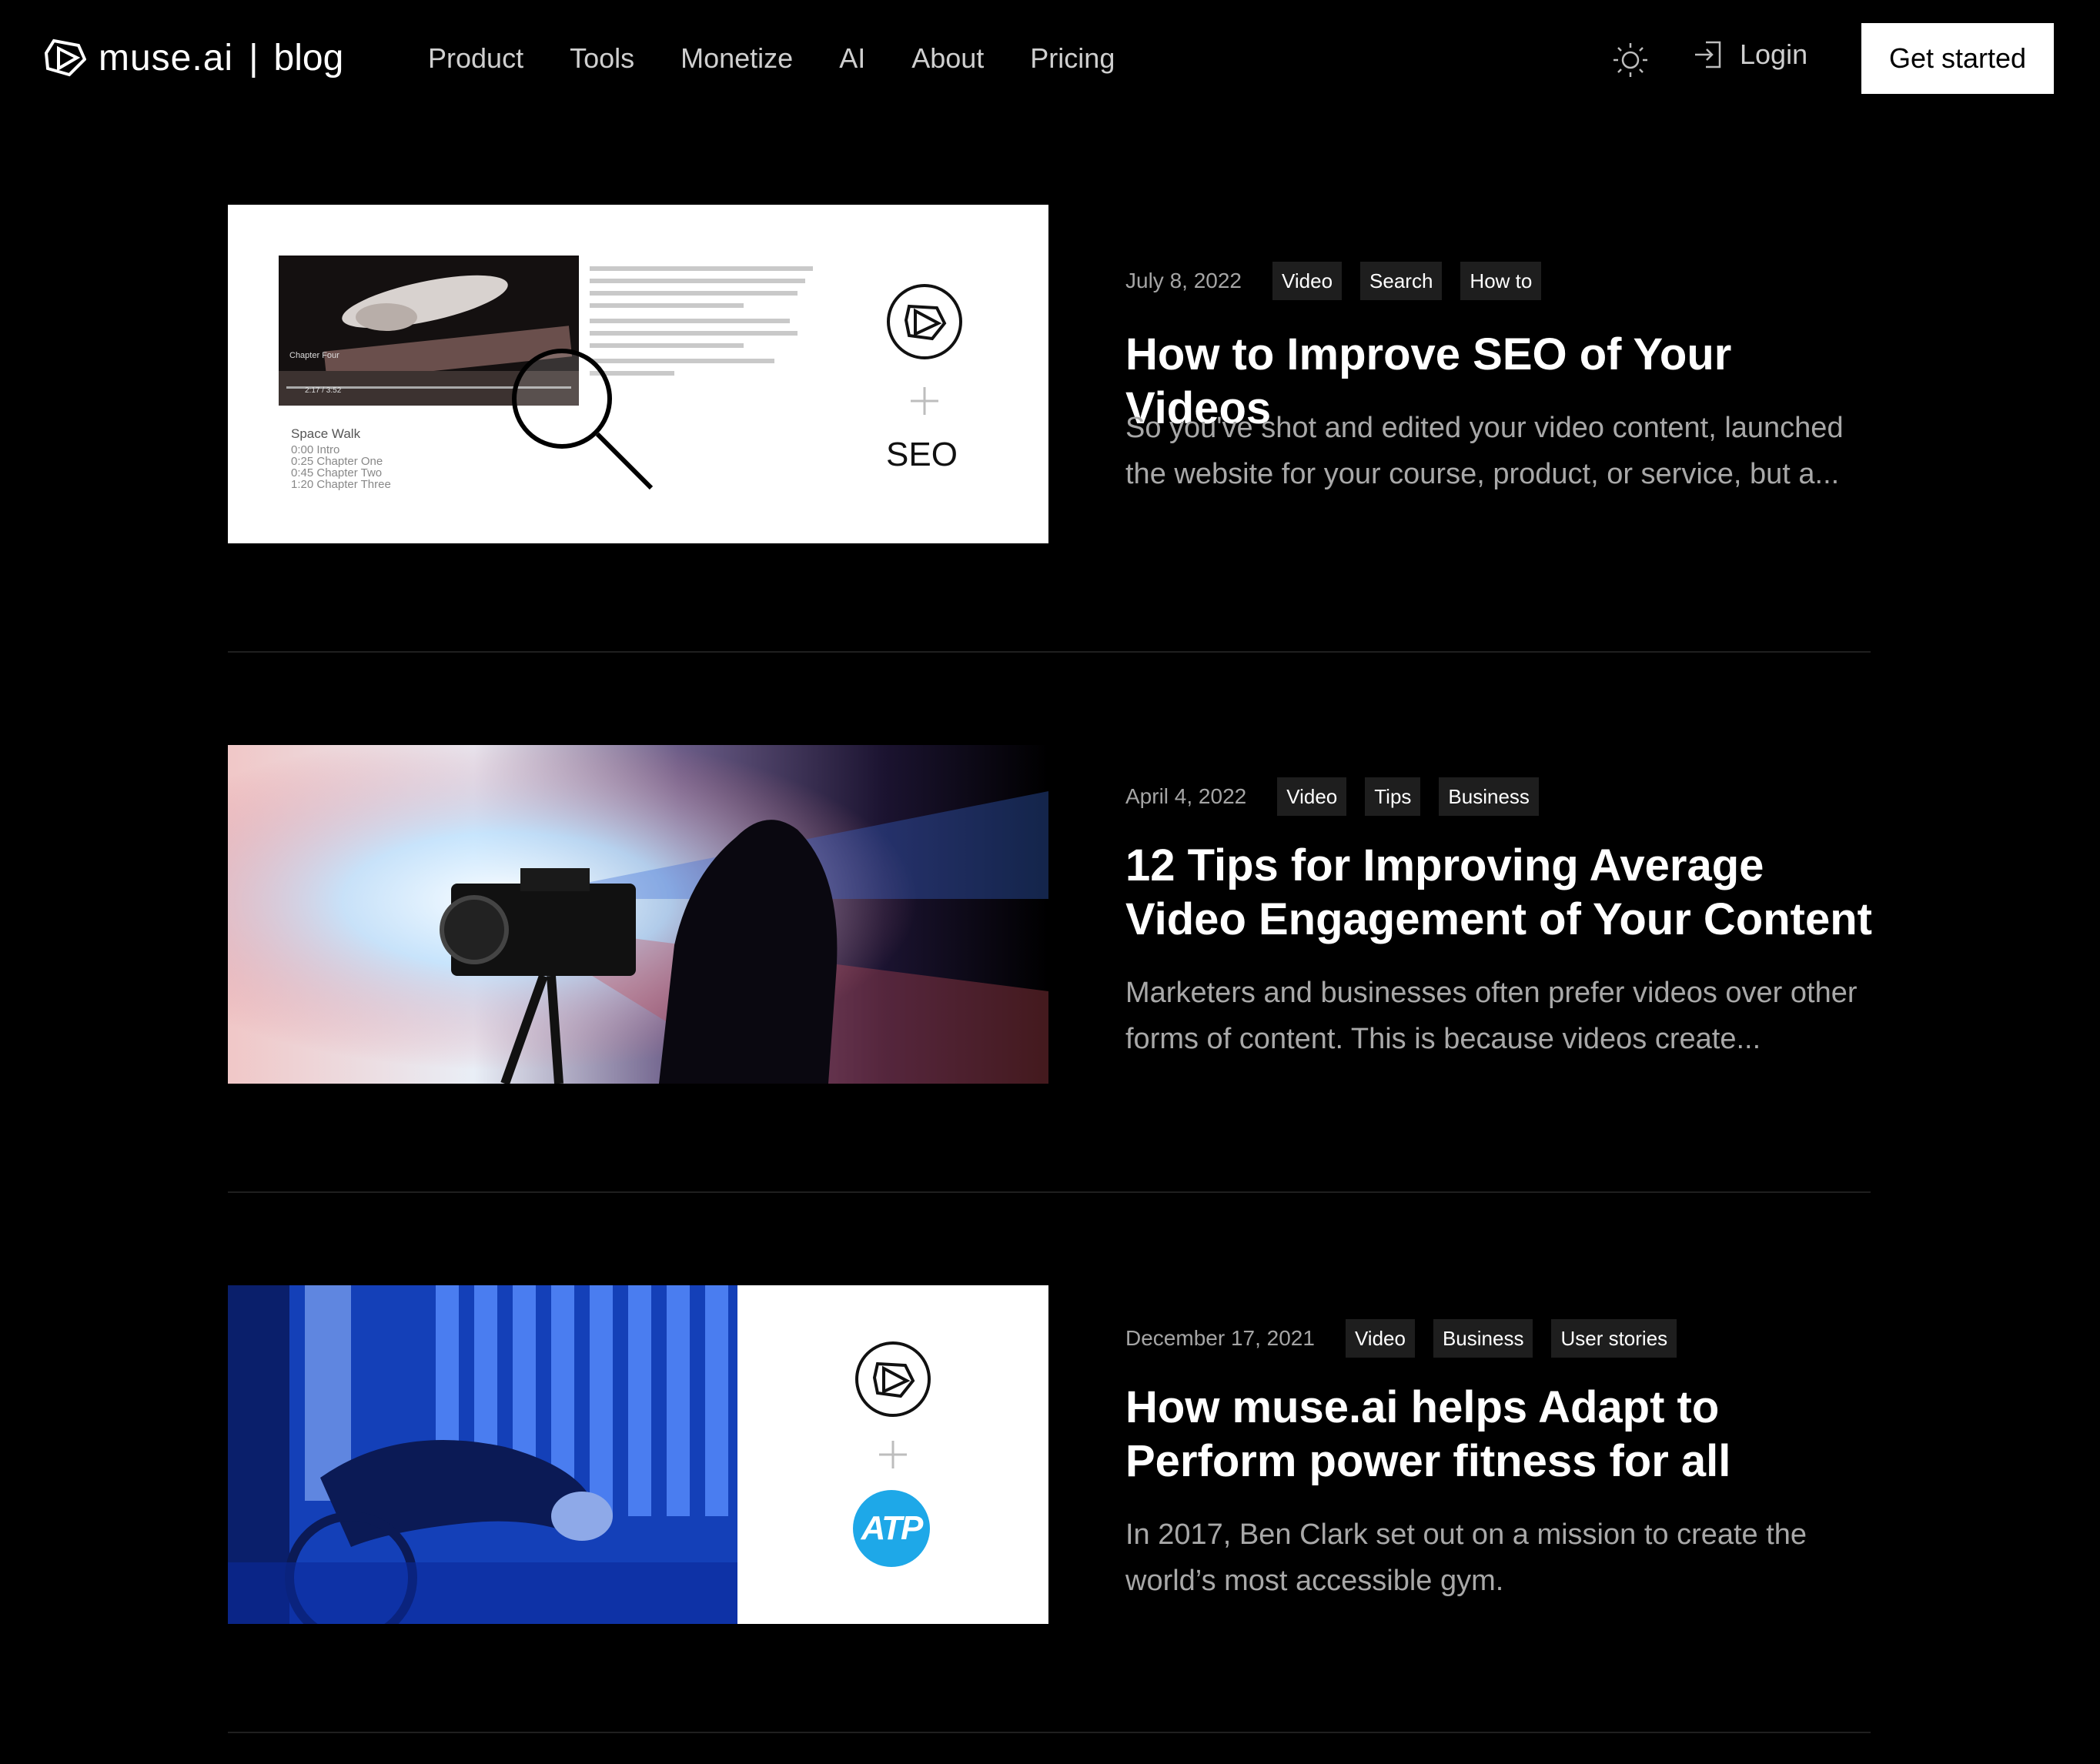  I want to click on post-tag: User stories, so click(1614, 1338).